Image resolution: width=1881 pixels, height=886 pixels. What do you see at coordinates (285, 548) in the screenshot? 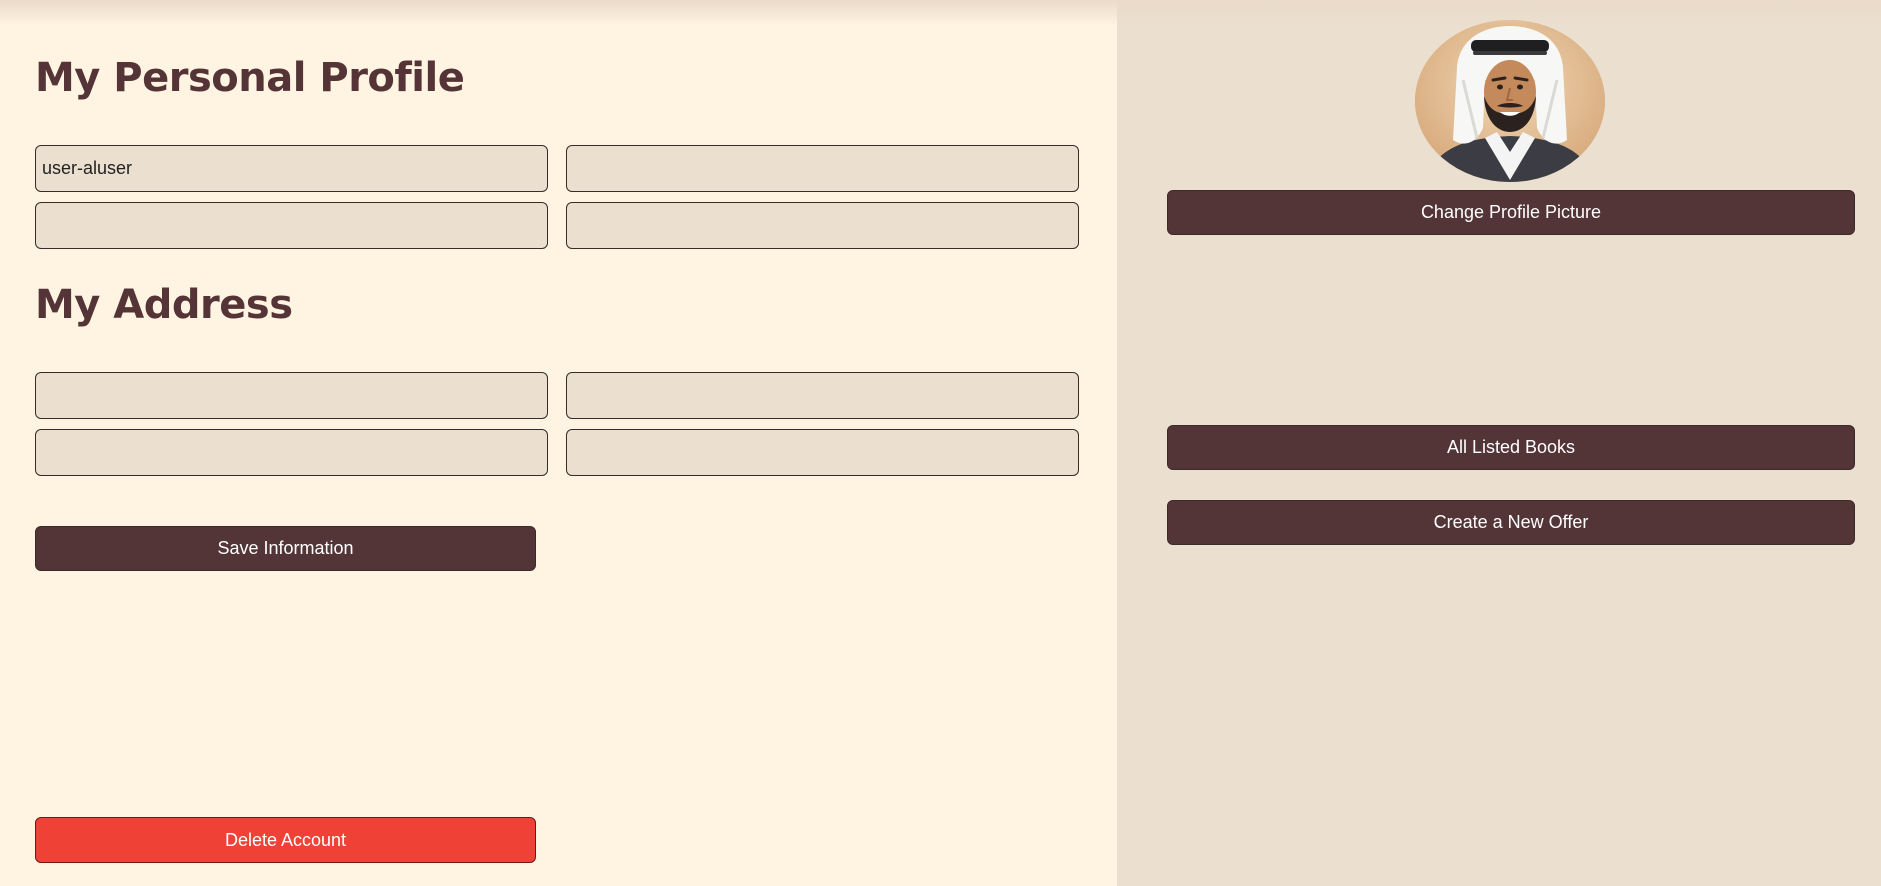
I see `save-information-button: Save Information` at bounding box center [285, 548].